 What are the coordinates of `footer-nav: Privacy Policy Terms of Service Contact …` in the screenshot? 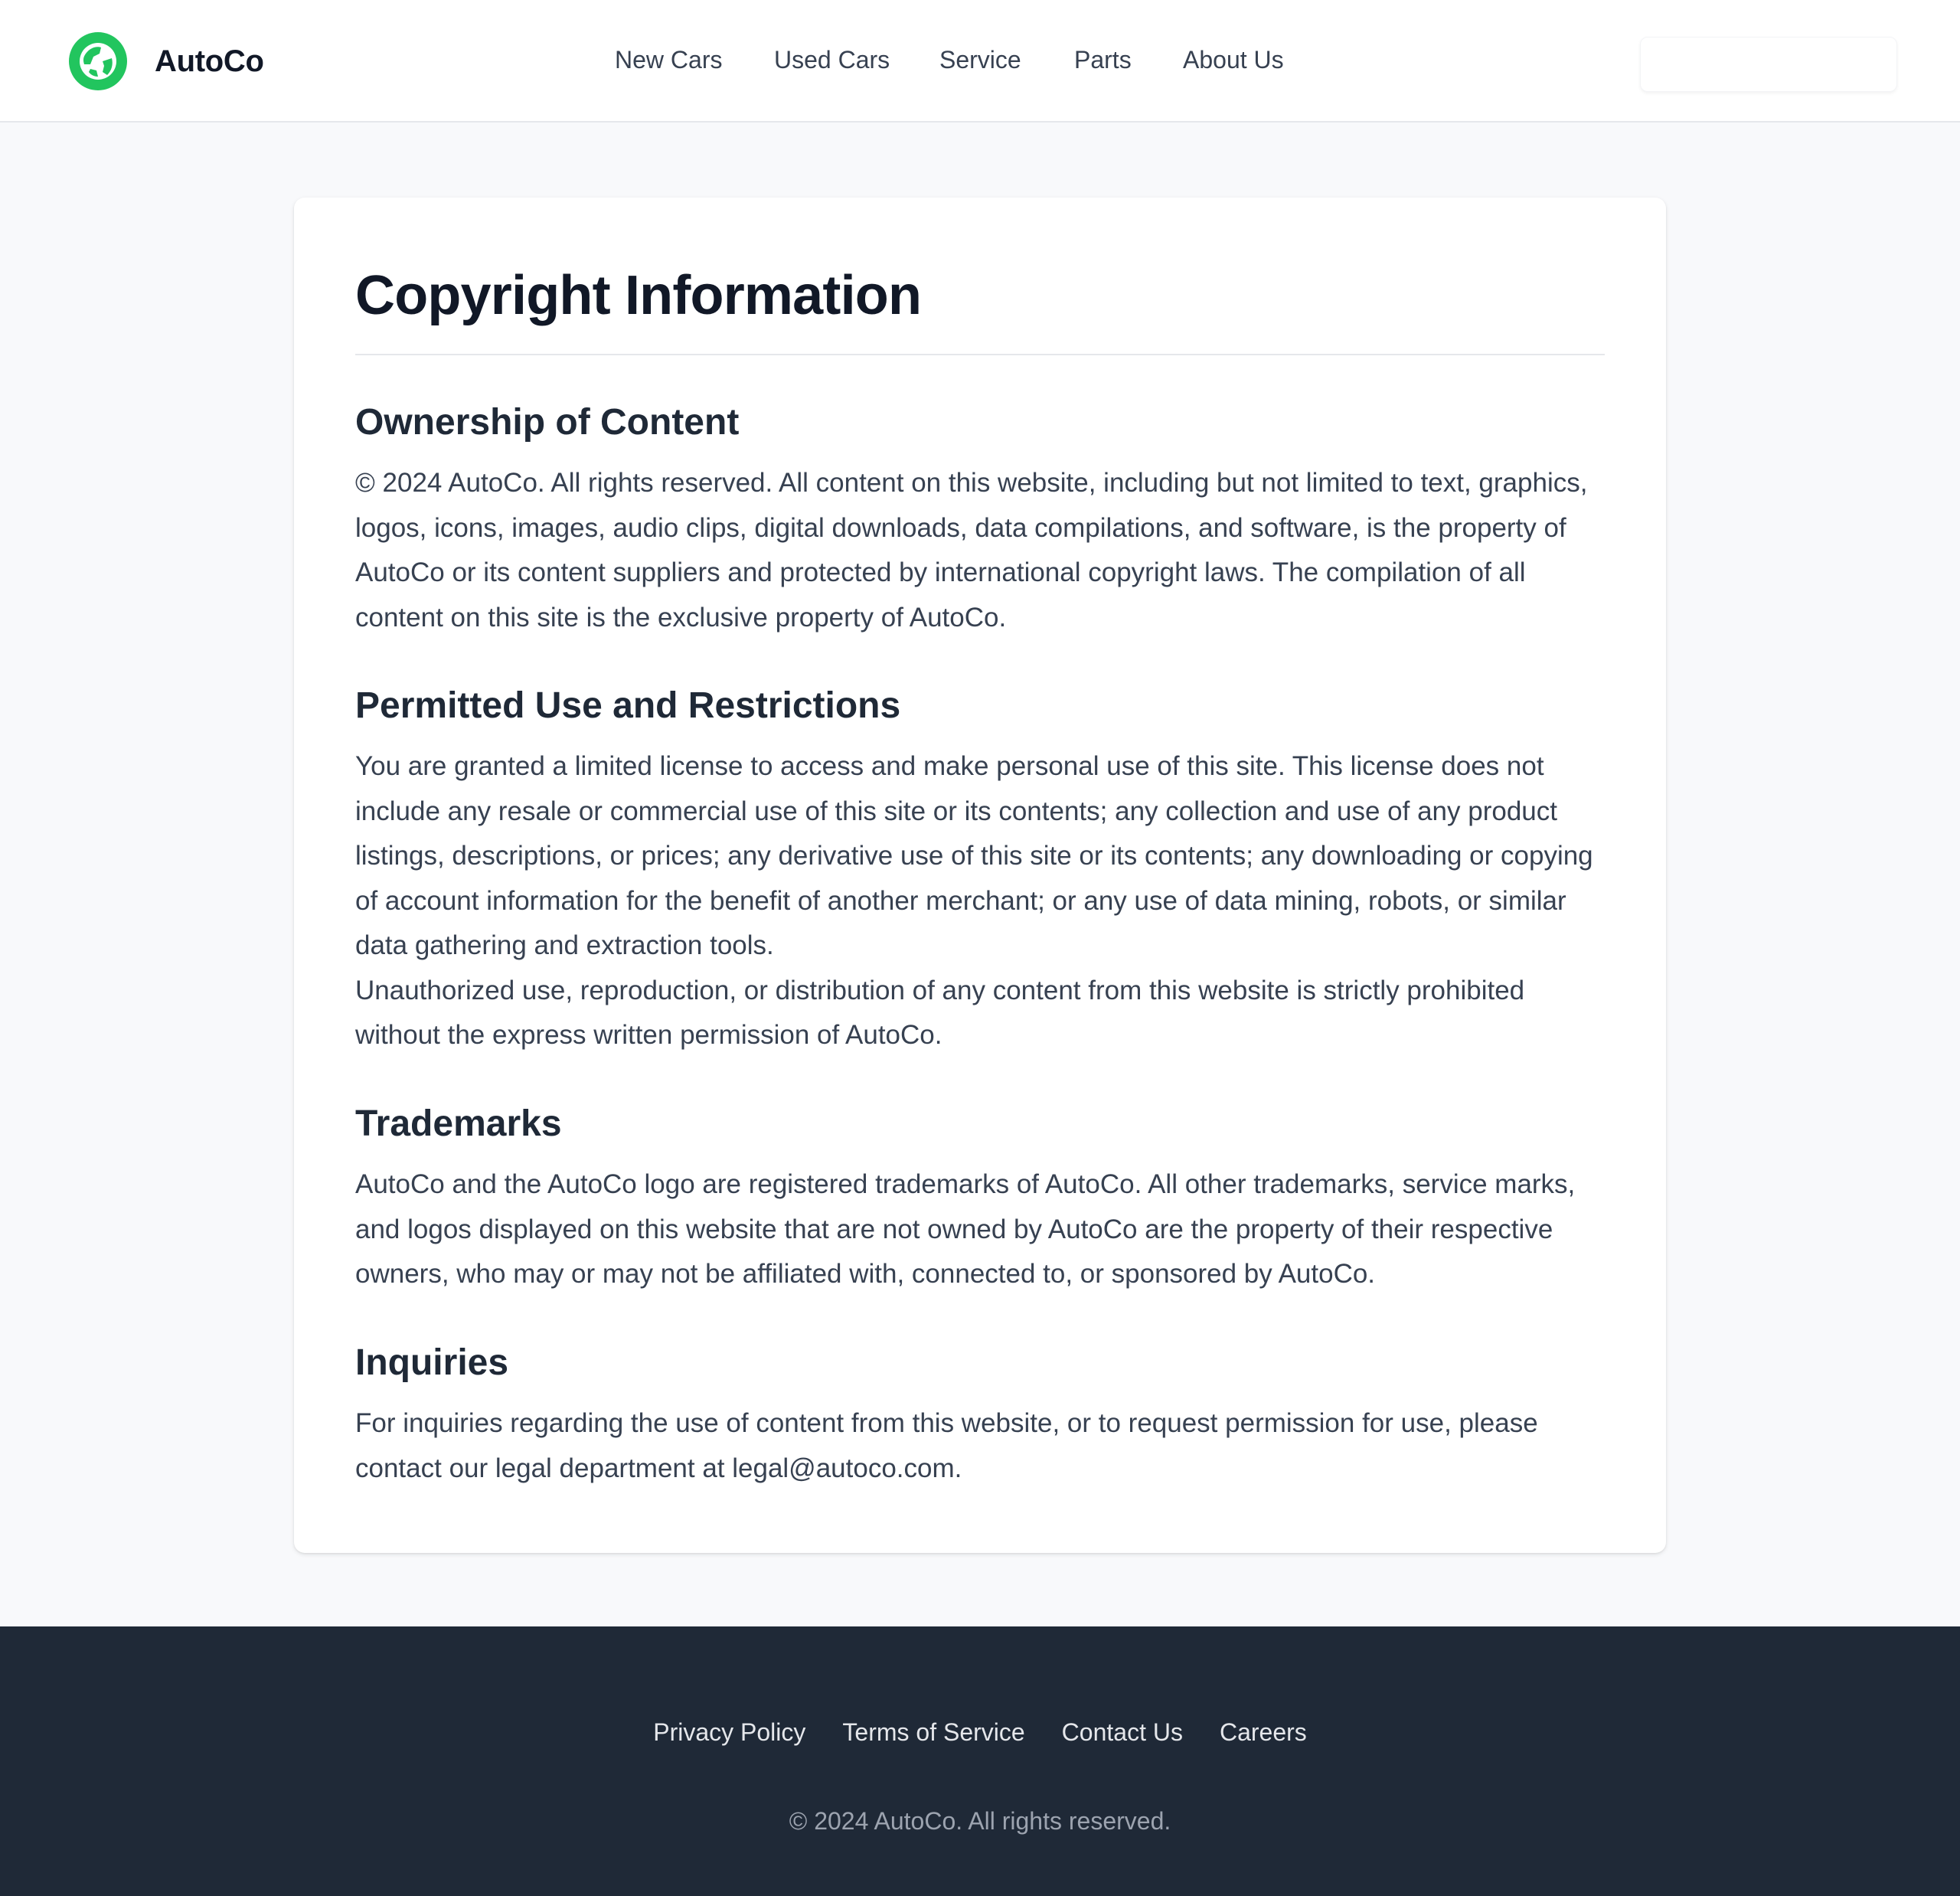 It's located at (980, 1732).